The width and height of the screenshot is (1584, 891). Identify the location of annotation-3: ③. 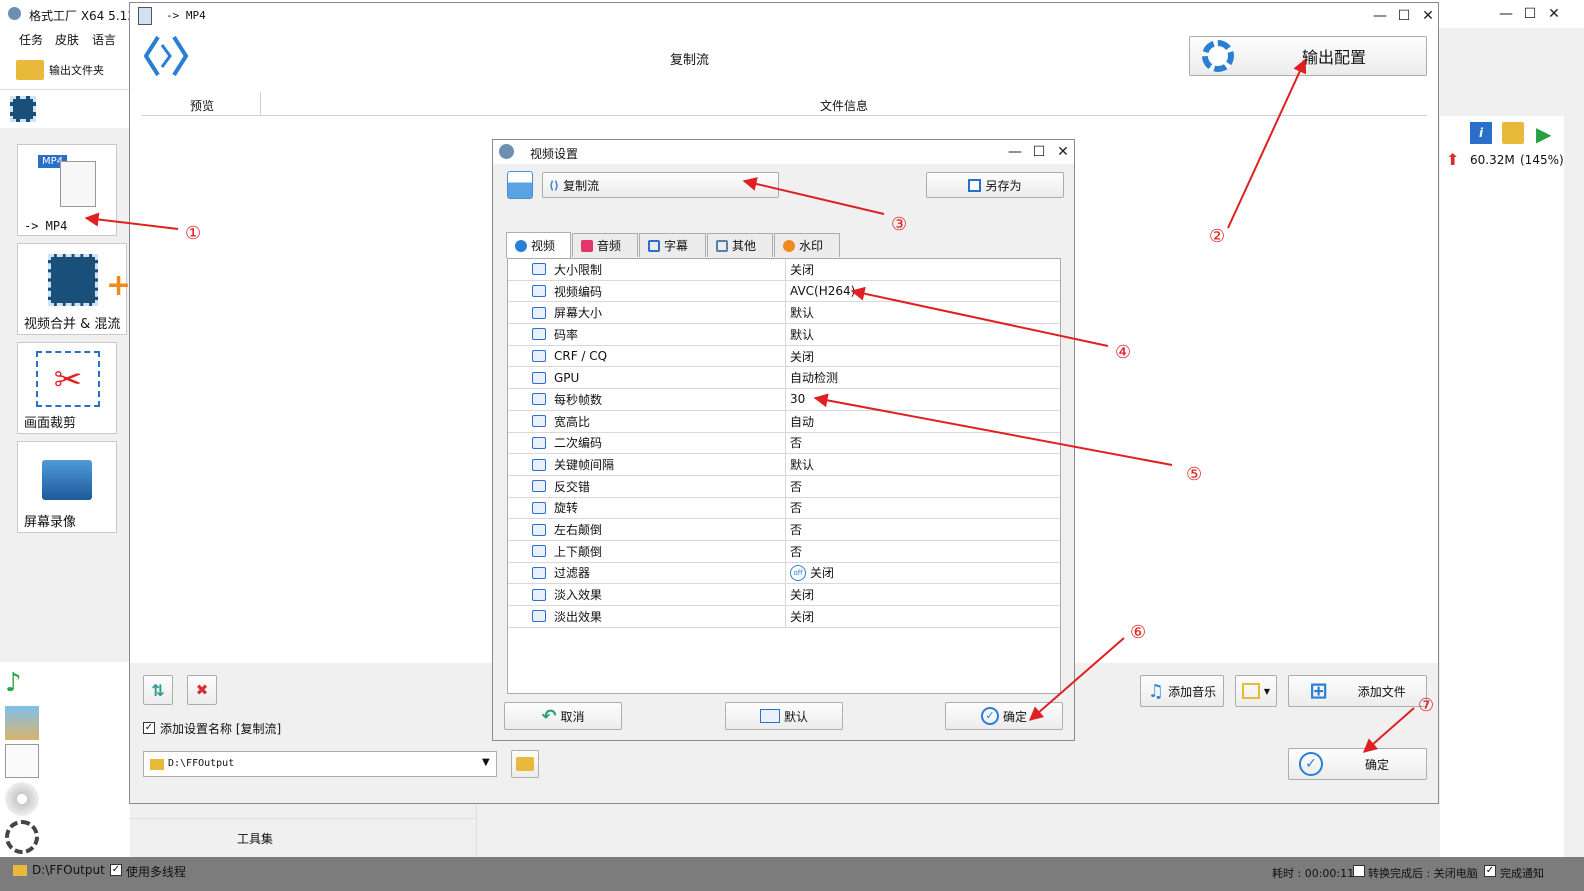
(899, 224).